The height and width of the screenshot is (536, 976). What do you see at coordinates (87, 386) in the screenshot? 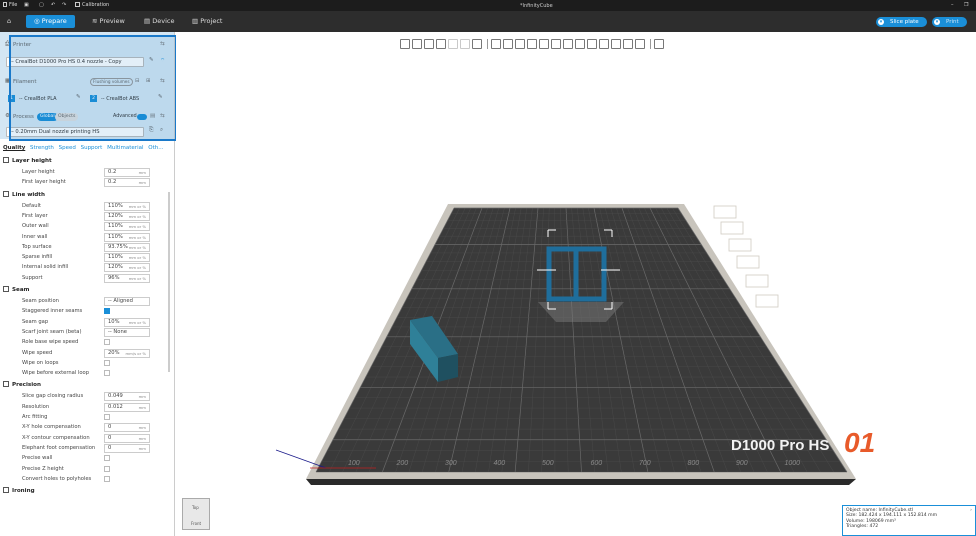
I see `section-precision: Precision` at bounding box center [87, 386].